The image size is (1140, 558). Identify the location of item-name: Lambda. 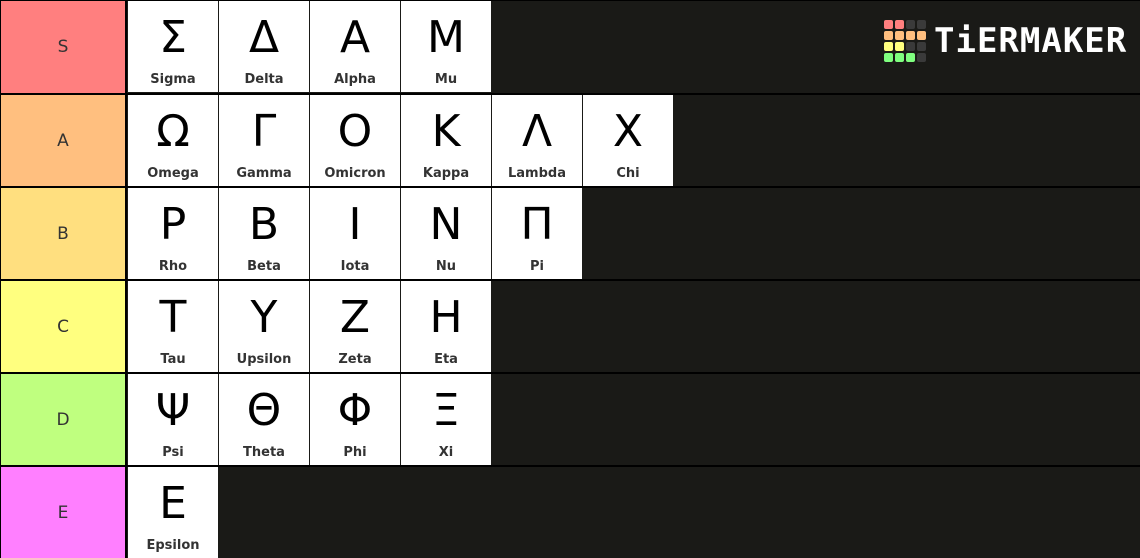
(537, 173).